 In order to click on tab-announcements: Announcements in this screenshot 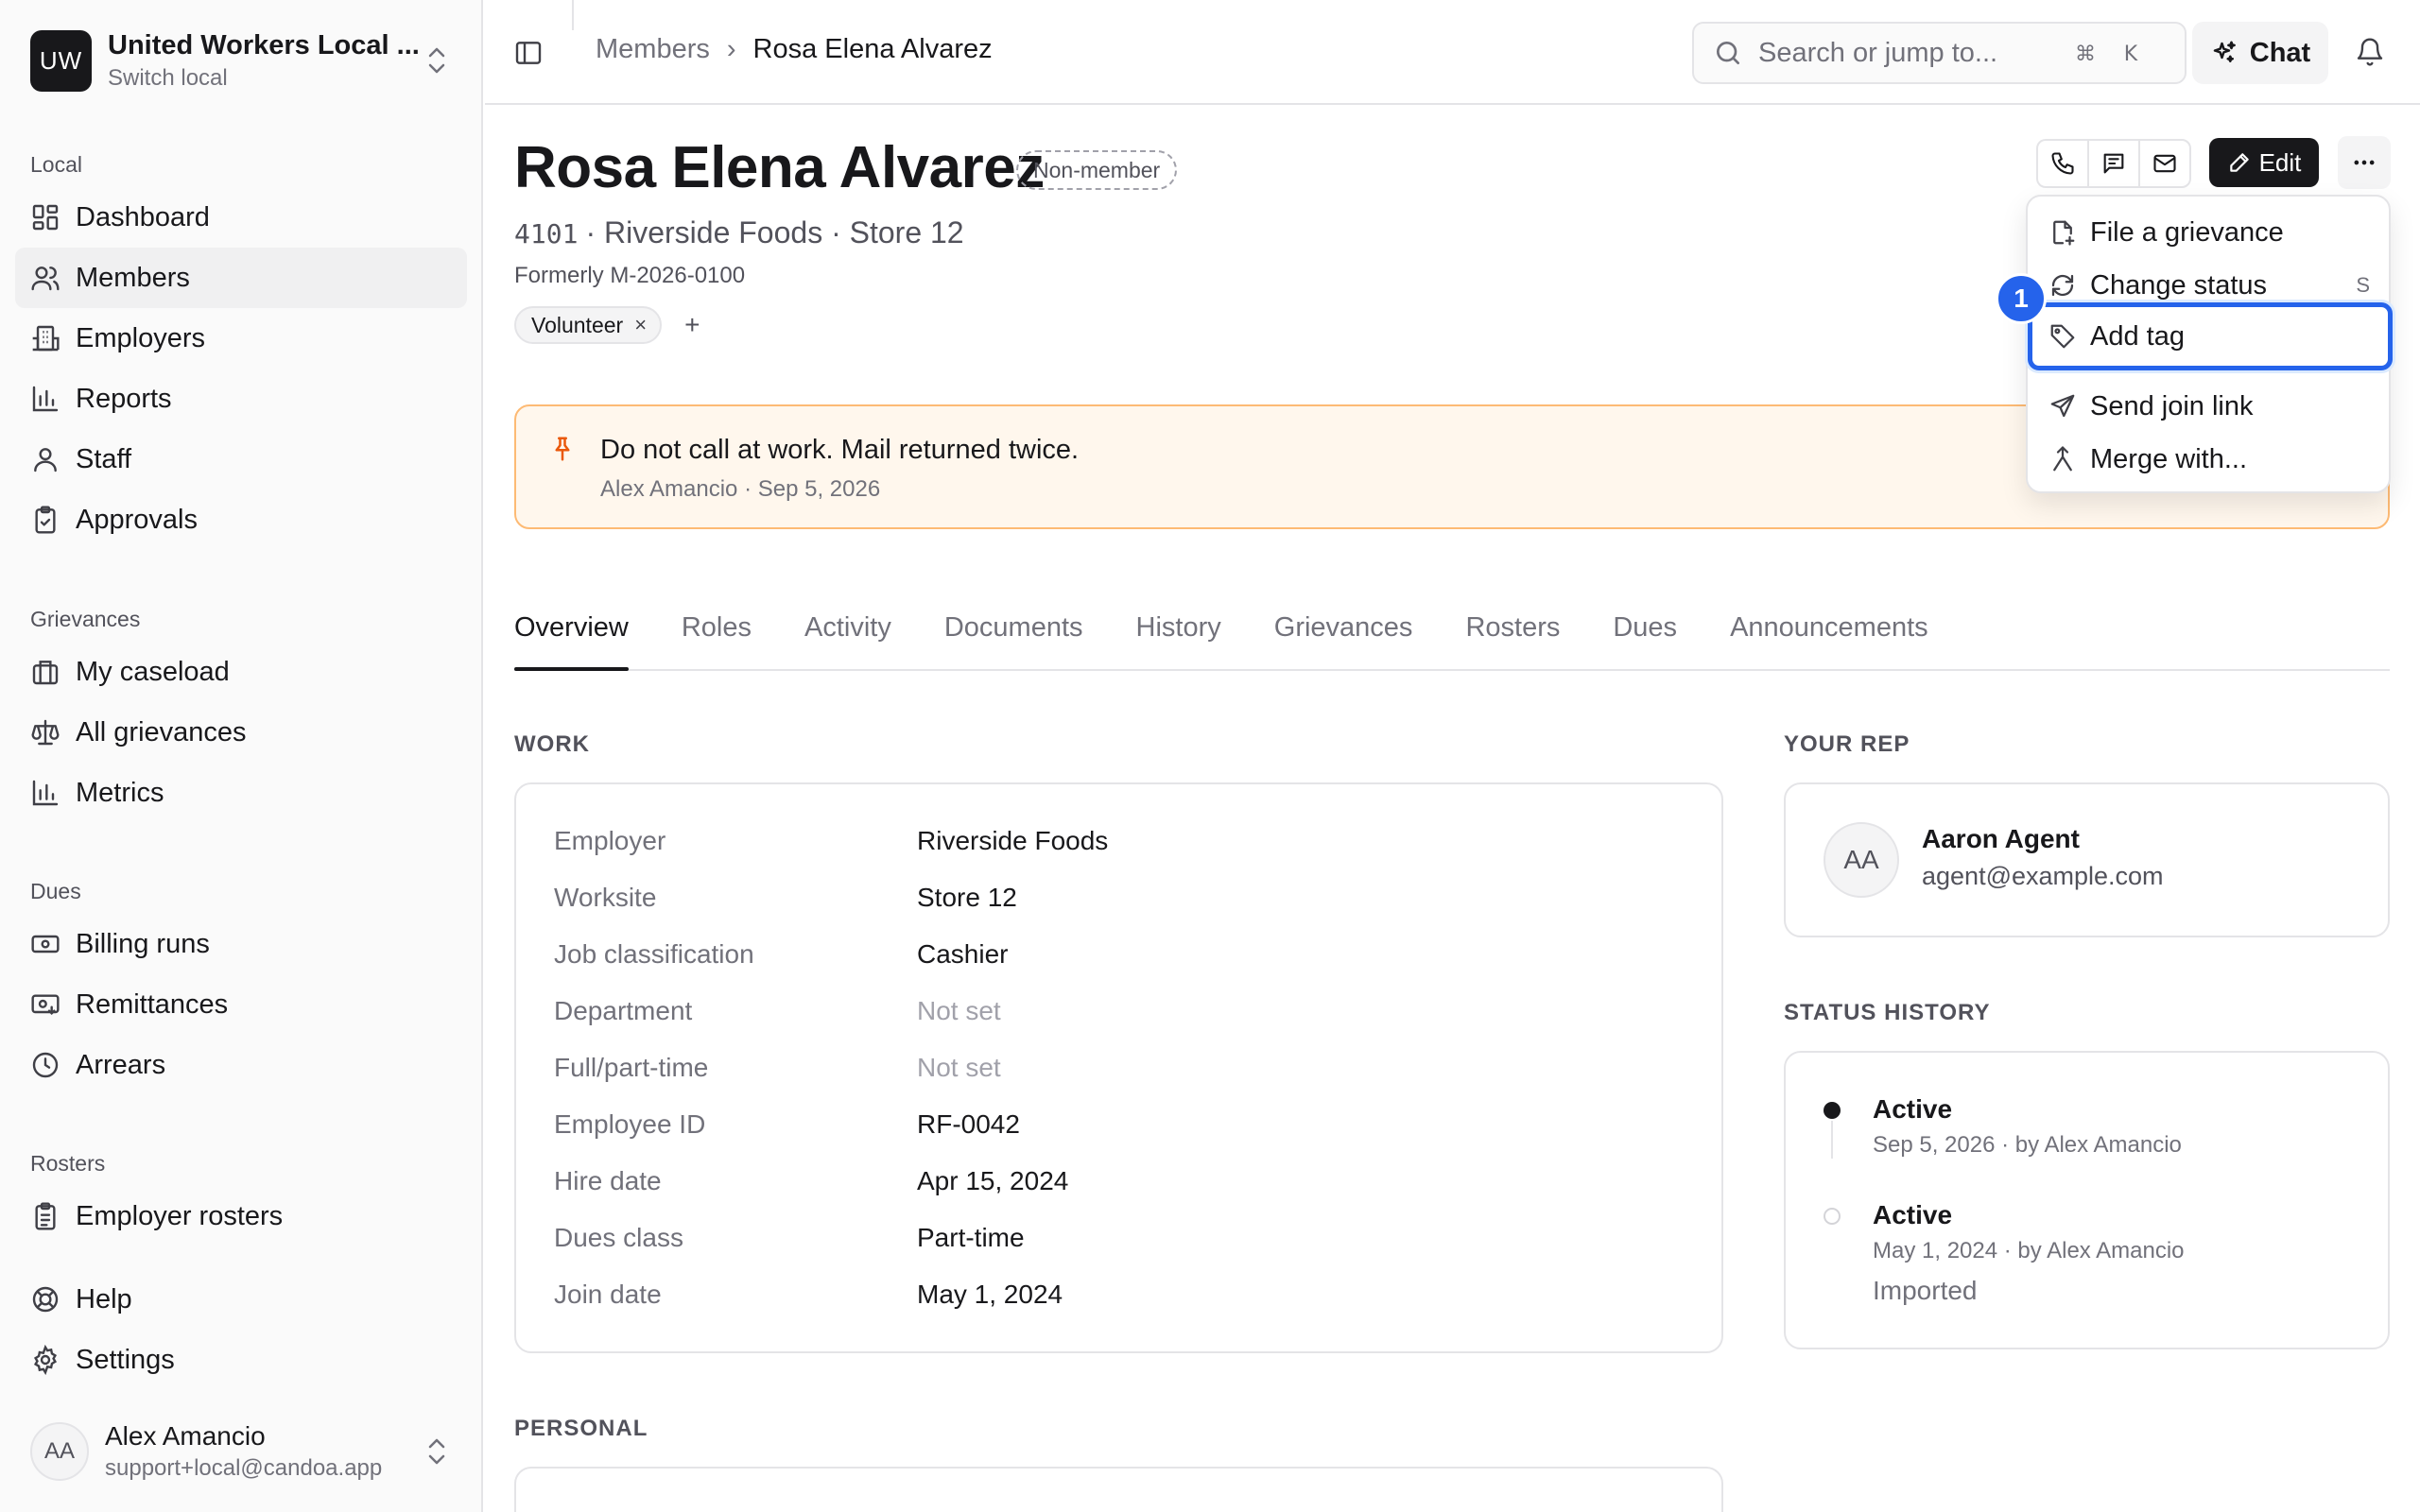, I will do `click(1829, 636)`.